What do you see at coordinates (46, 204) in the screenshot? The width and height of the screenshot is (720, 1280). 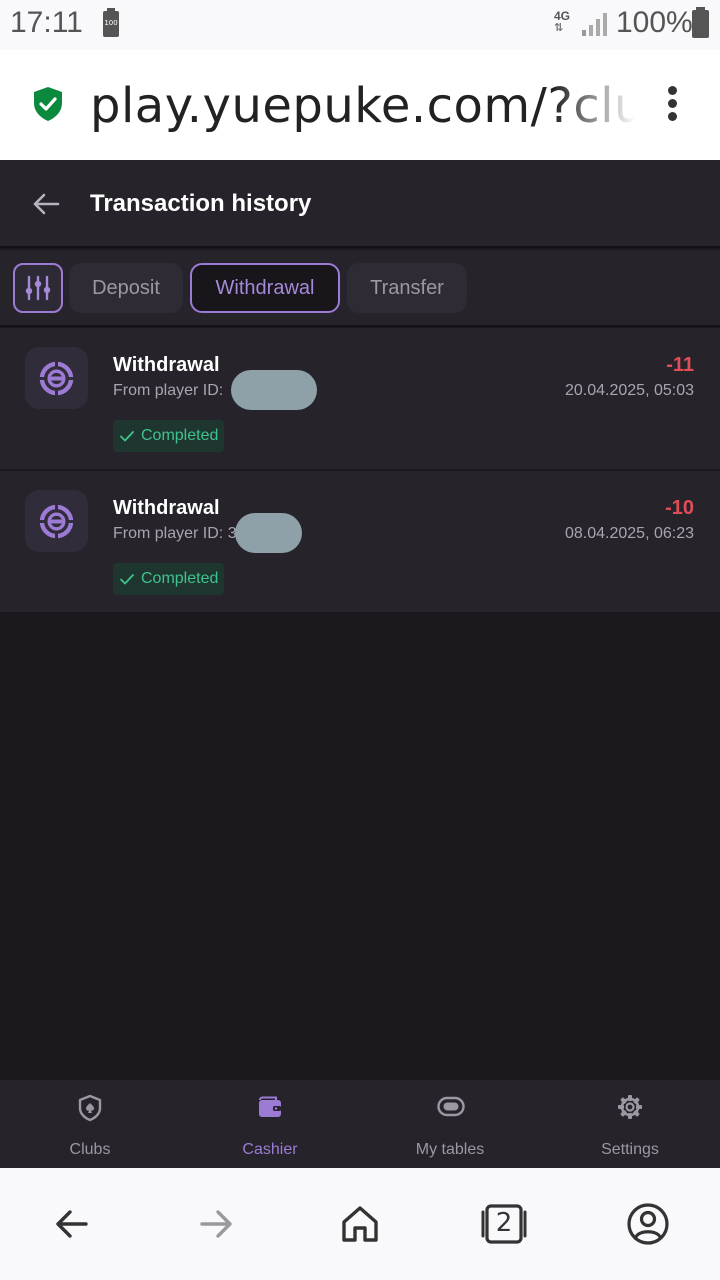 I see `back-arrow-icon` at bounding box center [46, 204].